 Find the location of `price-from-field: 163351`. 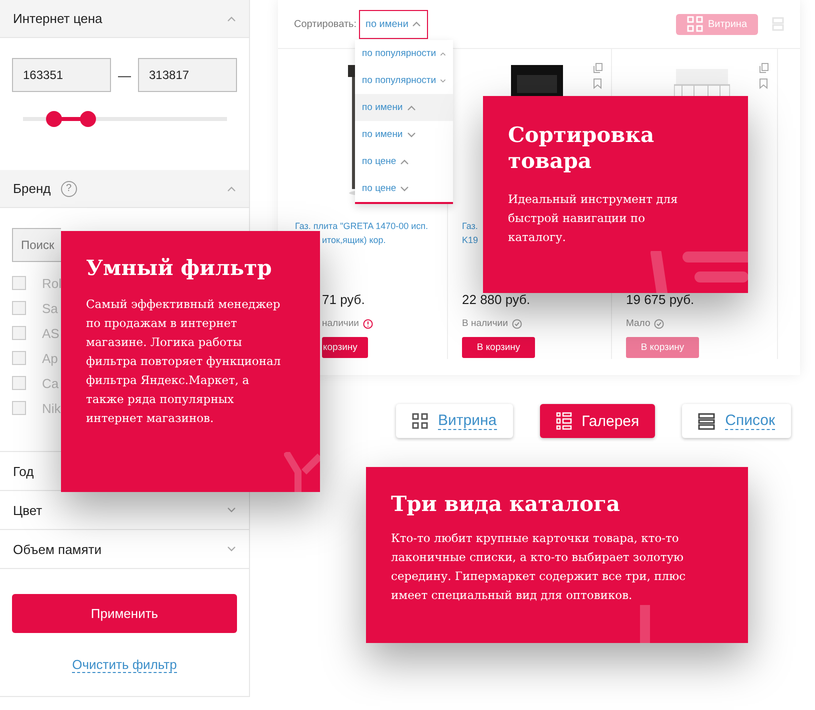

price-from-field: 163351 is located at coordinates (61, 75).